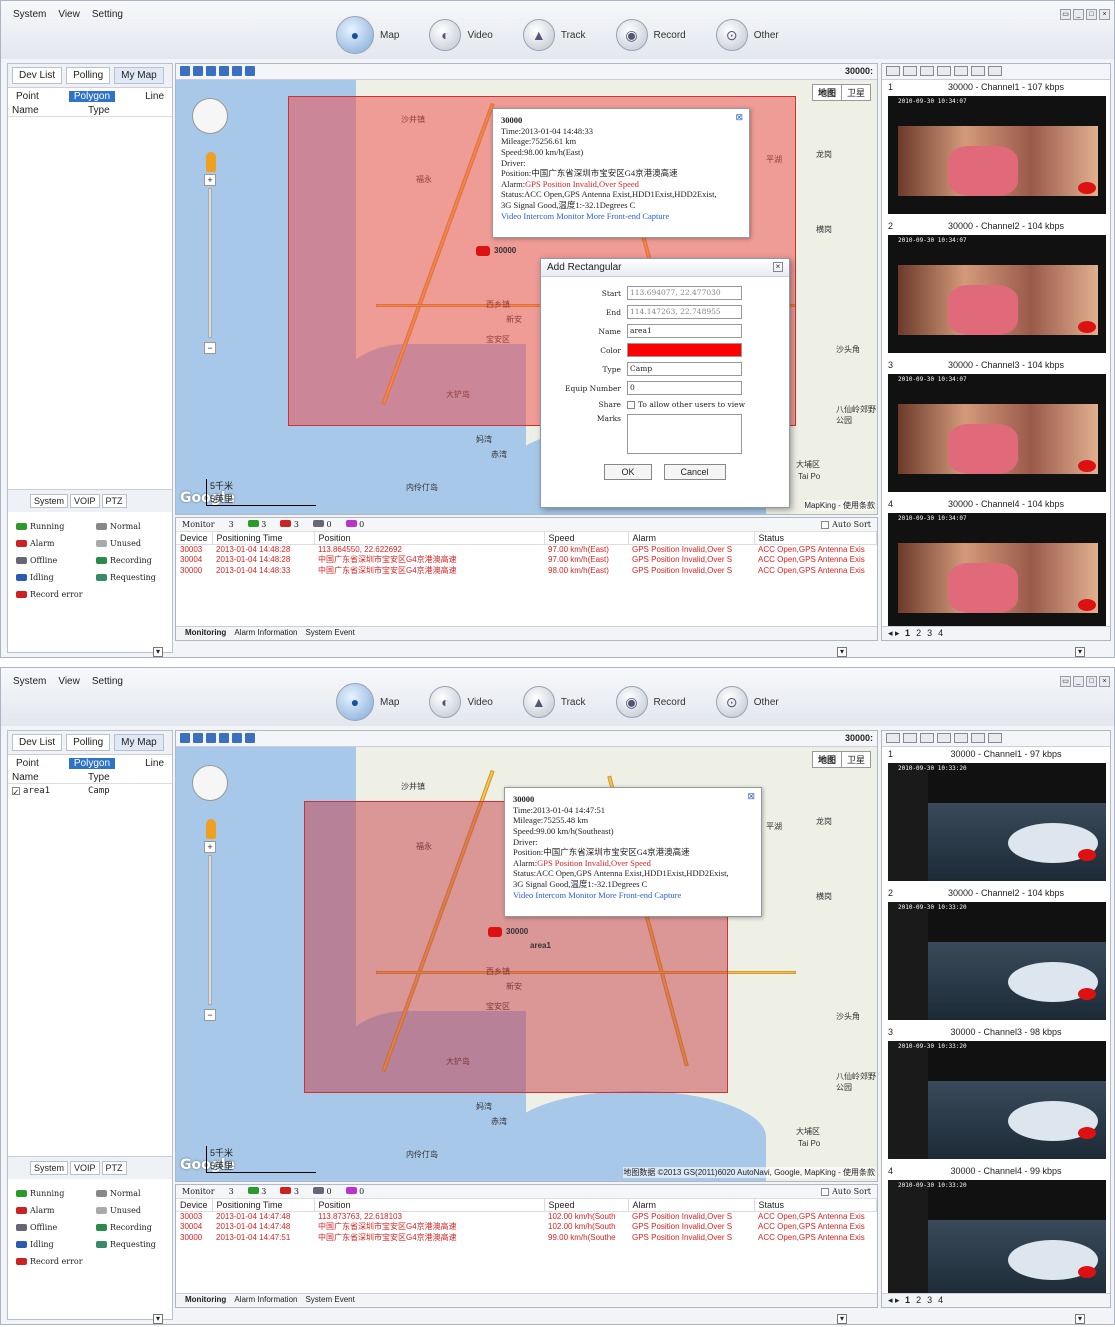 Image resolution: width=1115 pixels, height=1327 pixels. I want to click on page-3: 3, so click(929, 633).